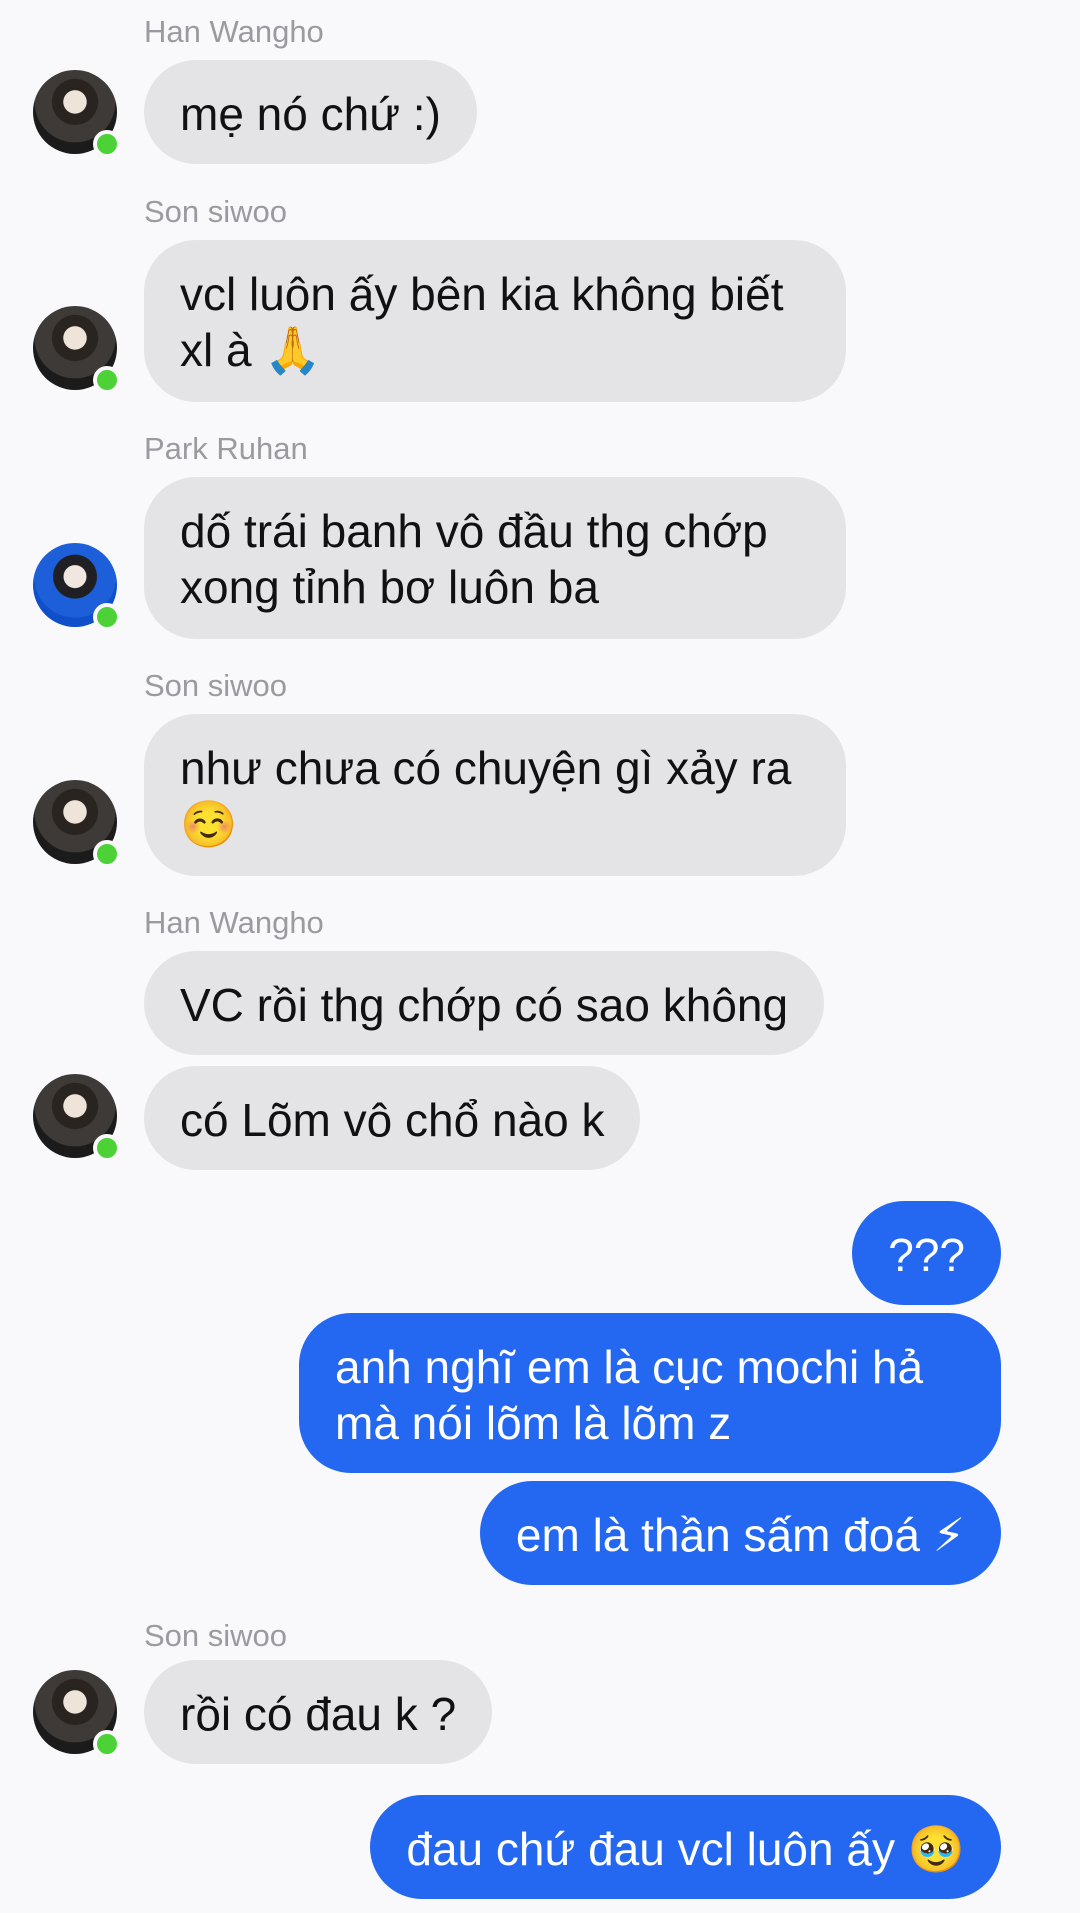 The width and height of the screenshot is (1080, 1913). I want to click on message-bubble: VC rồi thg chớp có sao không, so click(484, 1003).